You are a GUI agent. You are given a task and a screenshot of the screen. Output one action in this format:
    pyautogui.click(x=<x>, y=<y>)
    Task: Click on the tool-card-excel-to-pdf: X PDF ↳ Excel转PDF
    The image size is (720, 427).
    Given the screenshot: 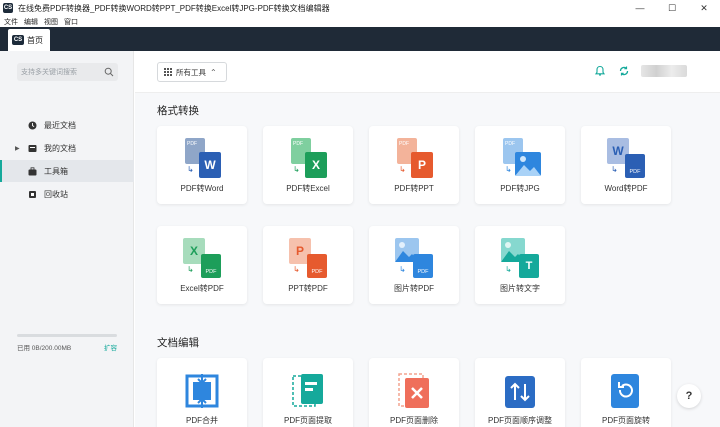 What is the action you would take?
    pyautogui.click(x=202, y=265)
    